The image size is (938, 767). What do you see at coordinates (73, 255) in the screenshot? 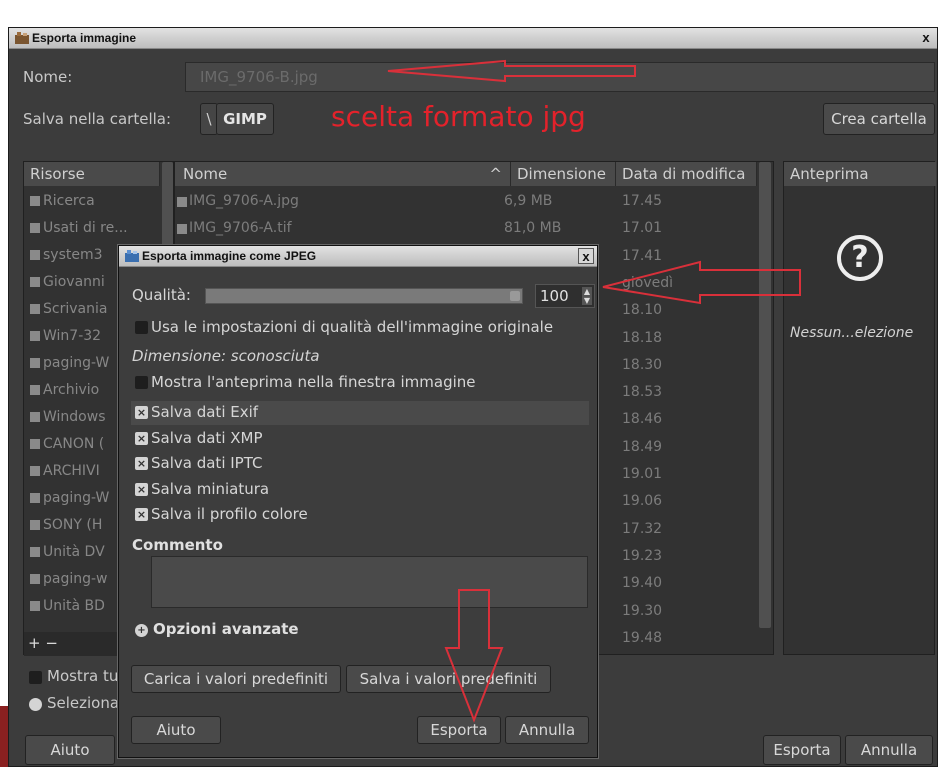
I see `places-item-label: system3` at bounding box center [73, 255].